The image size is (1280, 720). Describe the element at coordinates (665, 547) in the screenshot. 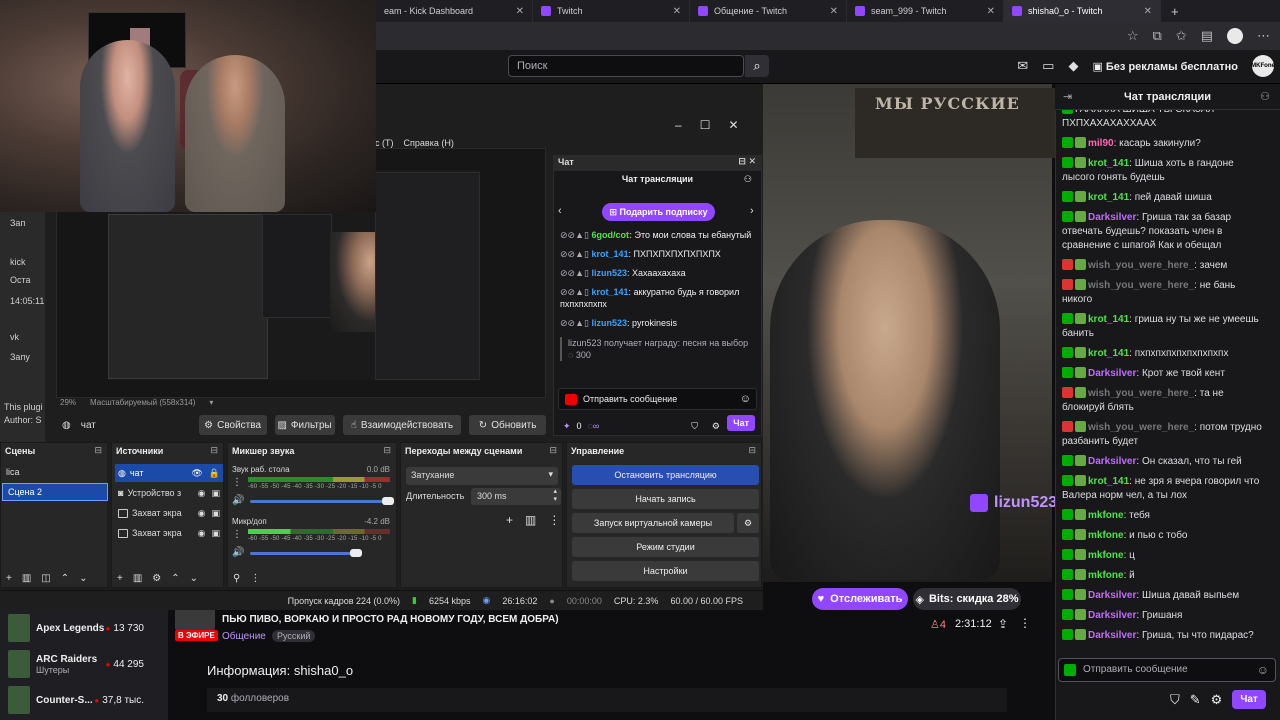

I see `studio-mode-button: Режим студии` at that location.